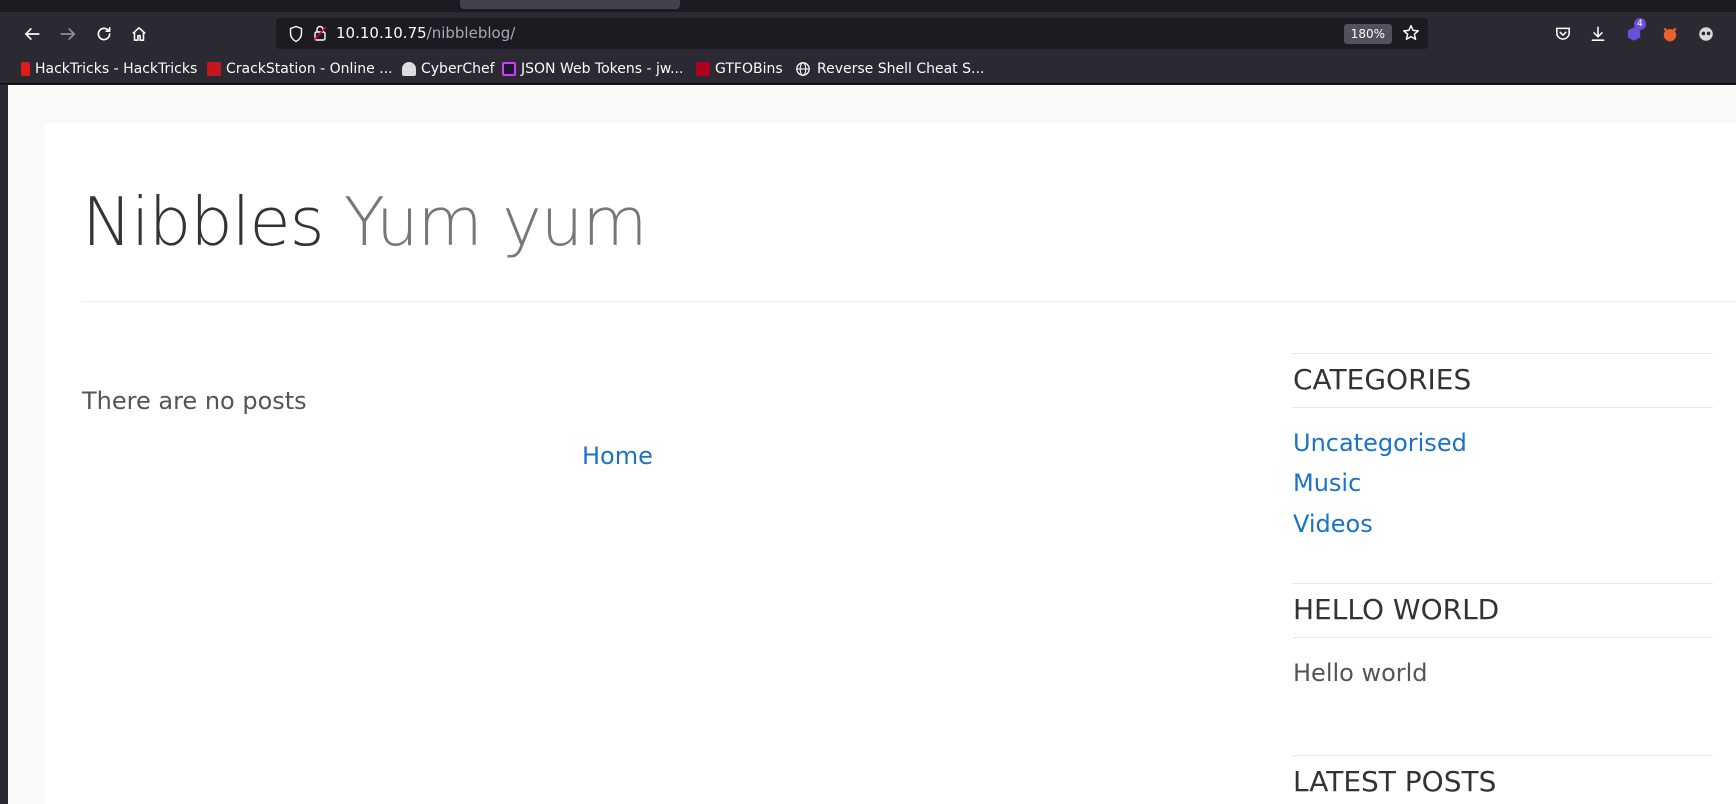  What do you see at coordinates (1635, 31) in the screenshot?
I see `extension-button-purple: 4` at bounding box center [1635, 31].